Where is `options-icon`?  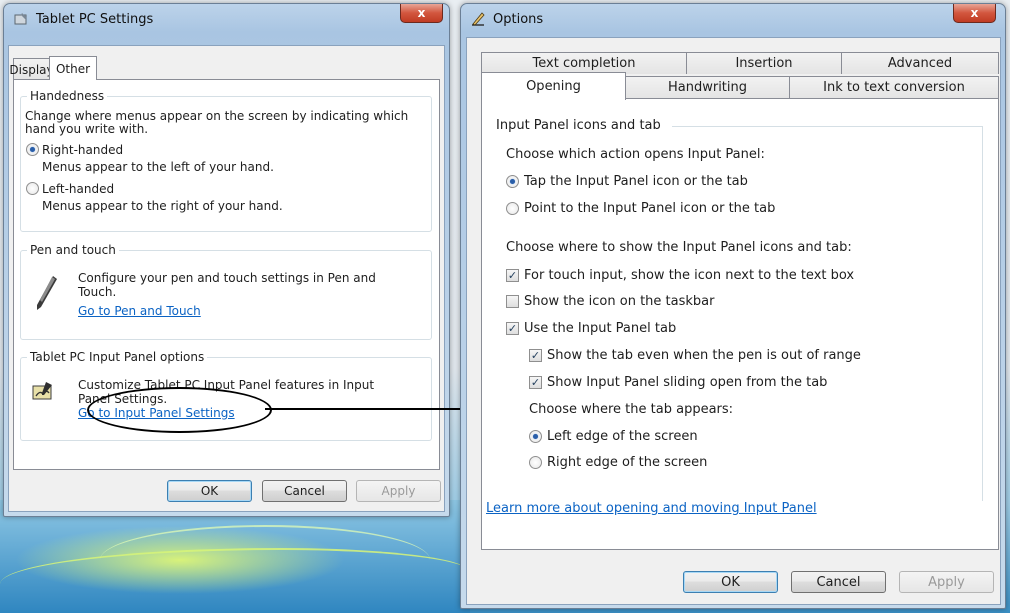
options-icon is located at coordinates (478, 19).